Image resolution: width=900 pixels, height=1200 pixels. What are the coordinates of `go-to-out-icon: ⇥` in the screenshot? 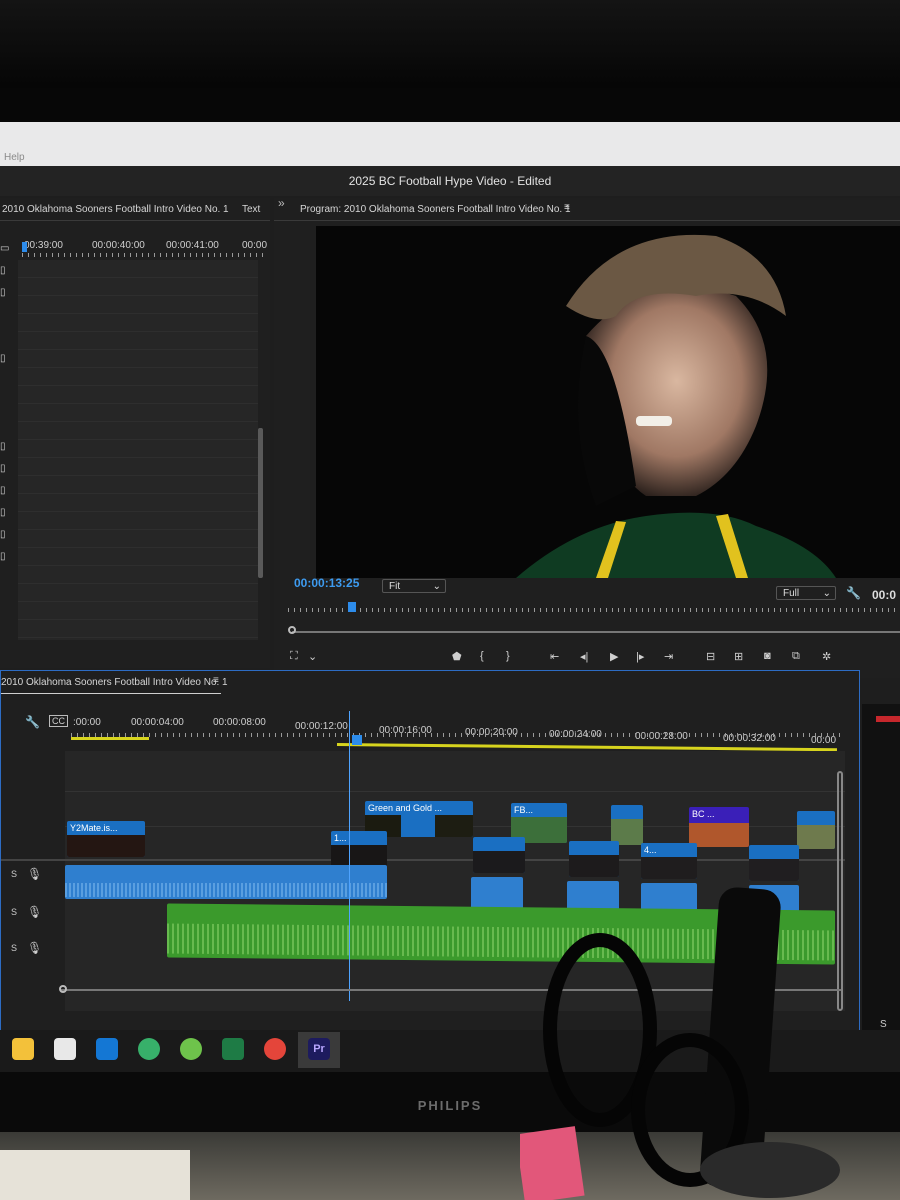 It's located at (668, 656).